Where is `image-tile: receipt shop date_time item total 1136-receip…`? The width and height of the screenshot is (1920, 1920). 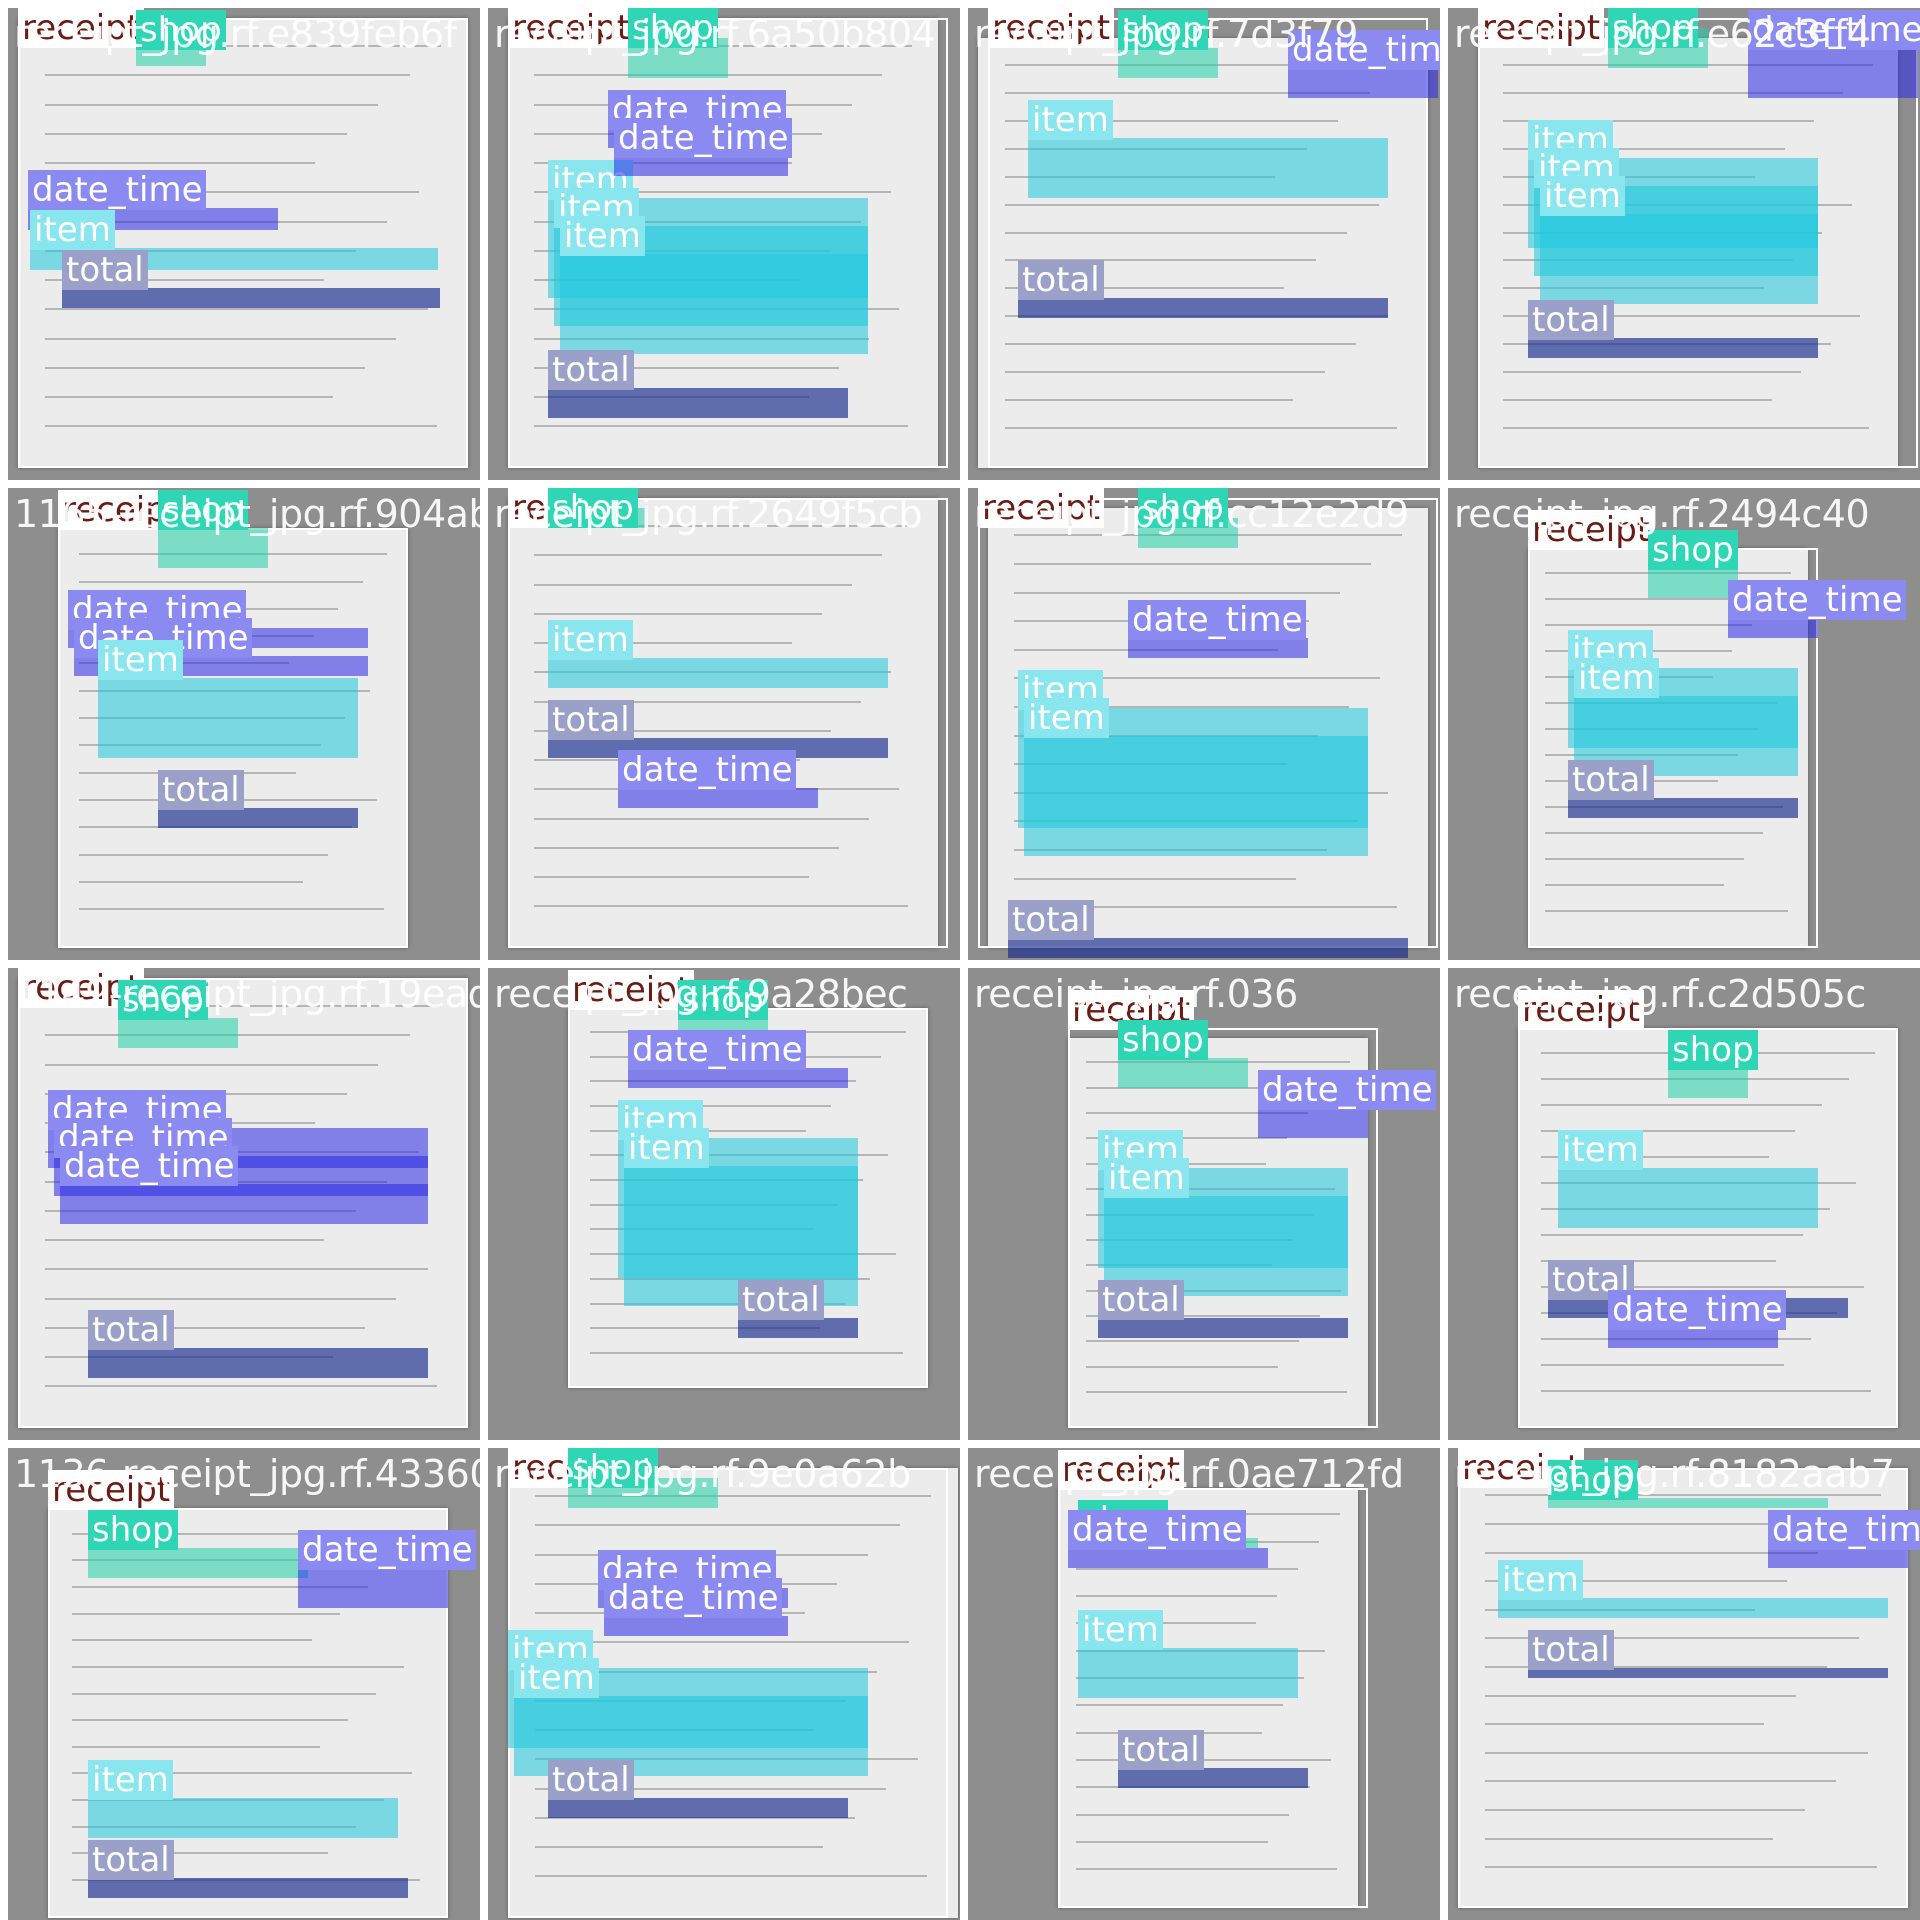 image-tile: receipt shop date_time item total 1136-receip… is located at coordinates (244, 1684).